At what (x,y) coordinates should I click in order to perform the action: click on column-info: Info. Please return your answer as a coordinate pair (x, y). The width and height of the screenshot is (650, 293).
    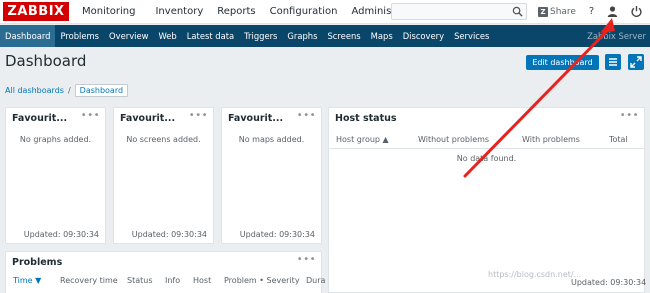
    Looking at the image, I should click on (173, 280).